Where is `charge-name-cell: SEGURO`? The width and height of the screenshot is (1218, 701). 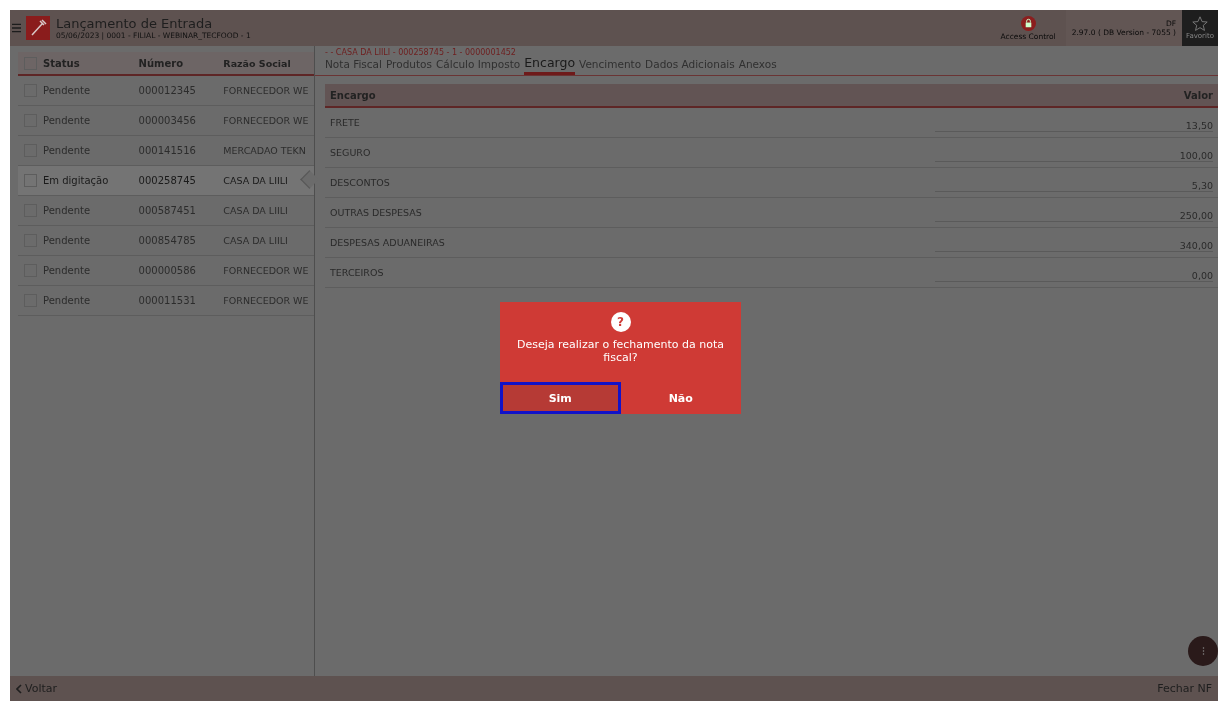
charge-name-cell: SEGURO is located at coordinates (350, 152).